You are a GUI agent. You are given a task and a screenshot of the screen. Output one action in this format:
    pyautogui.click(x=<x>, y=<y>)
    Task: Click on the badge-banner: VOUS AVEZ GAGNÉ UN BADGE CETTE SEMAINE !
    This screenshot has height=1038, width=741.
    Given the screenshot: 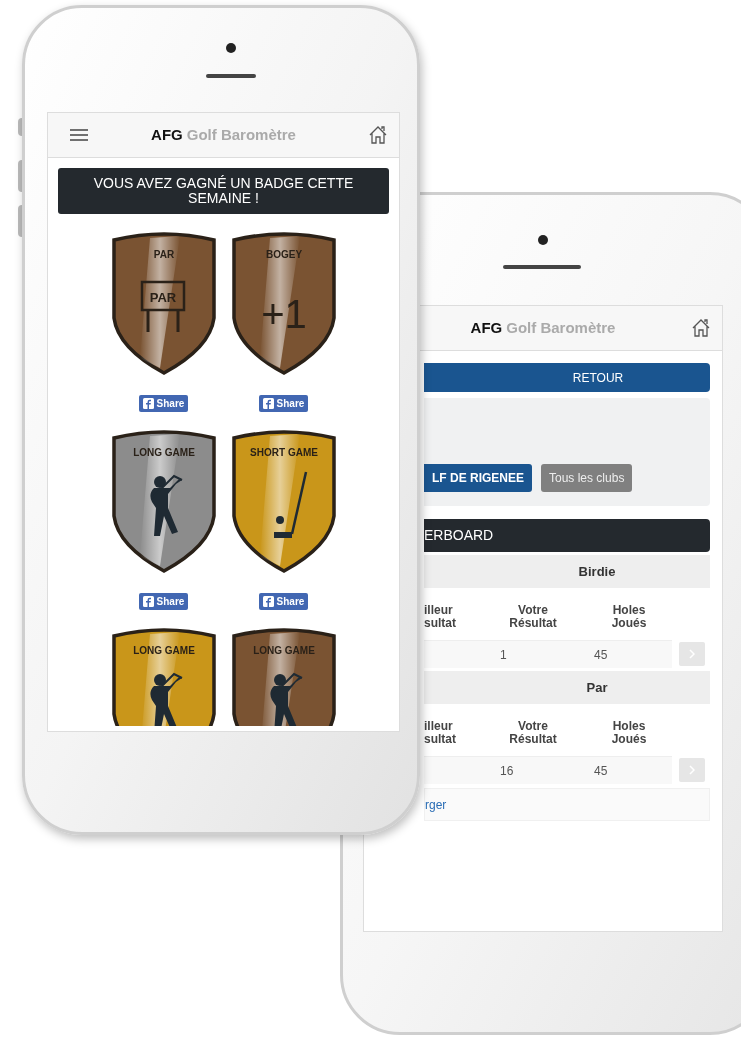 What is the action you would take?
    pyautogui.click(x=223, y=191)
    